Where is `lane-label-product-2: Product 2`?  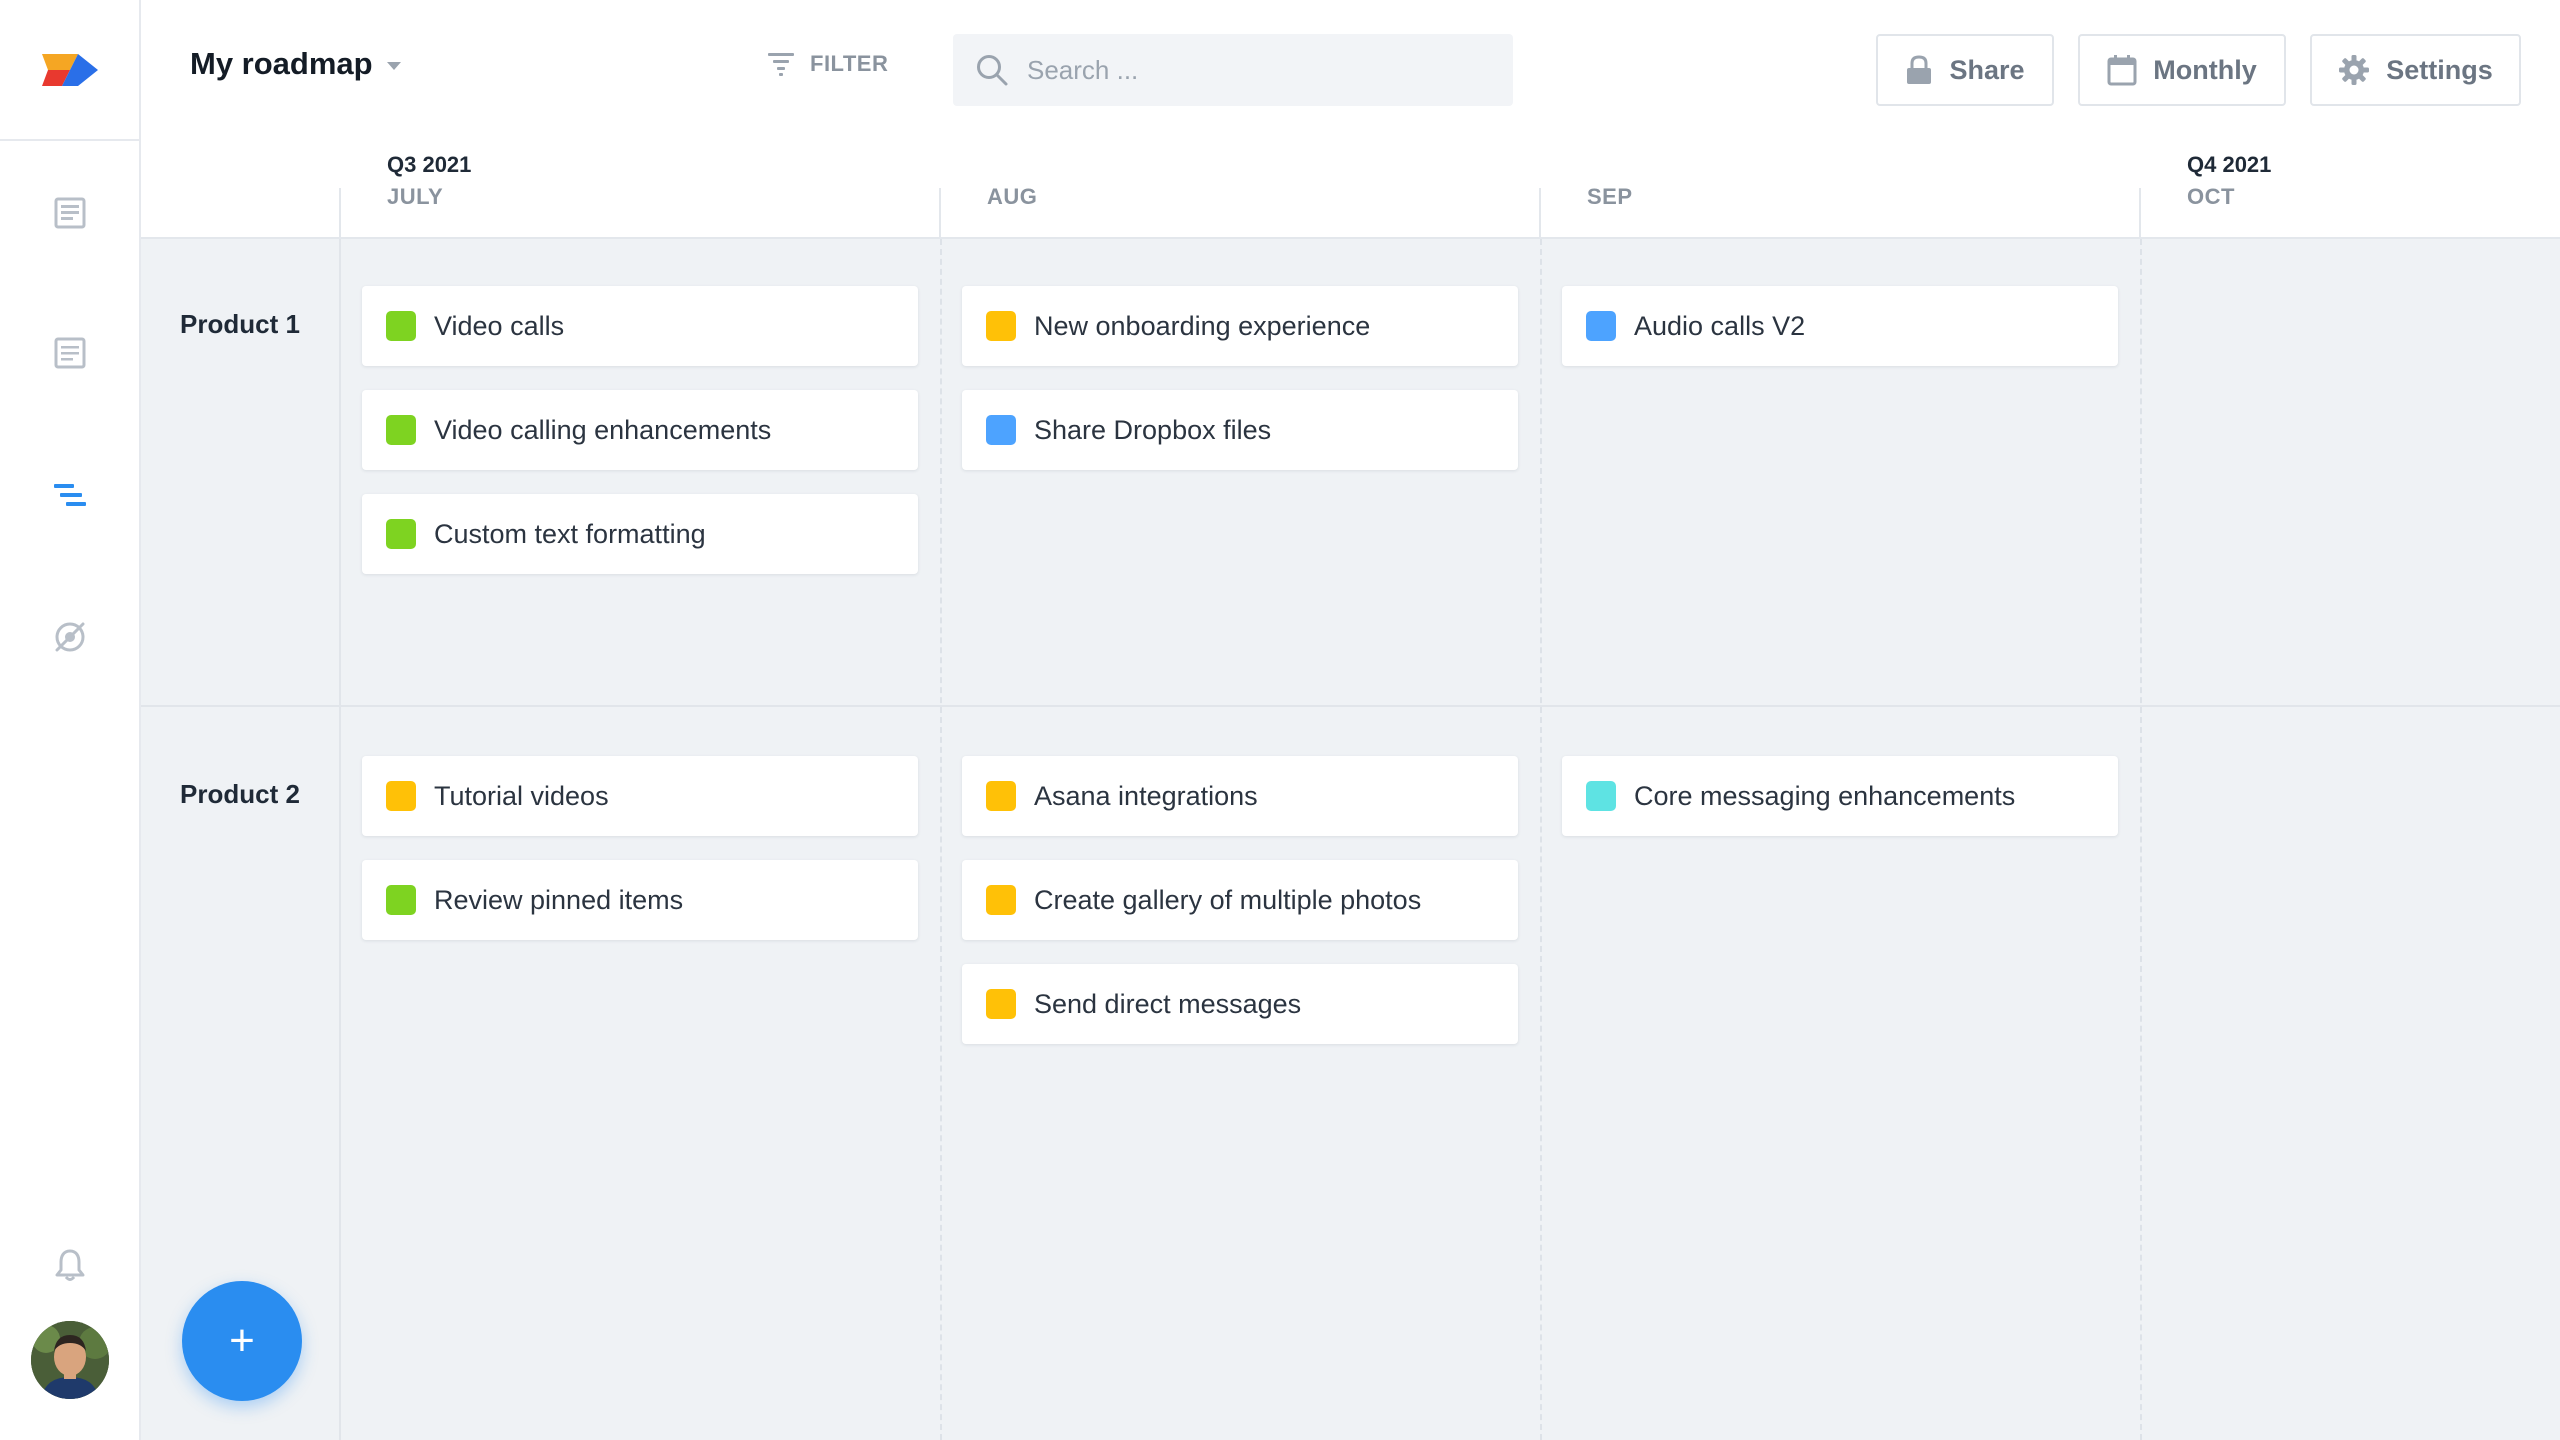
lane-label-product-2: Product 2 is located at coordinates (240, 794).